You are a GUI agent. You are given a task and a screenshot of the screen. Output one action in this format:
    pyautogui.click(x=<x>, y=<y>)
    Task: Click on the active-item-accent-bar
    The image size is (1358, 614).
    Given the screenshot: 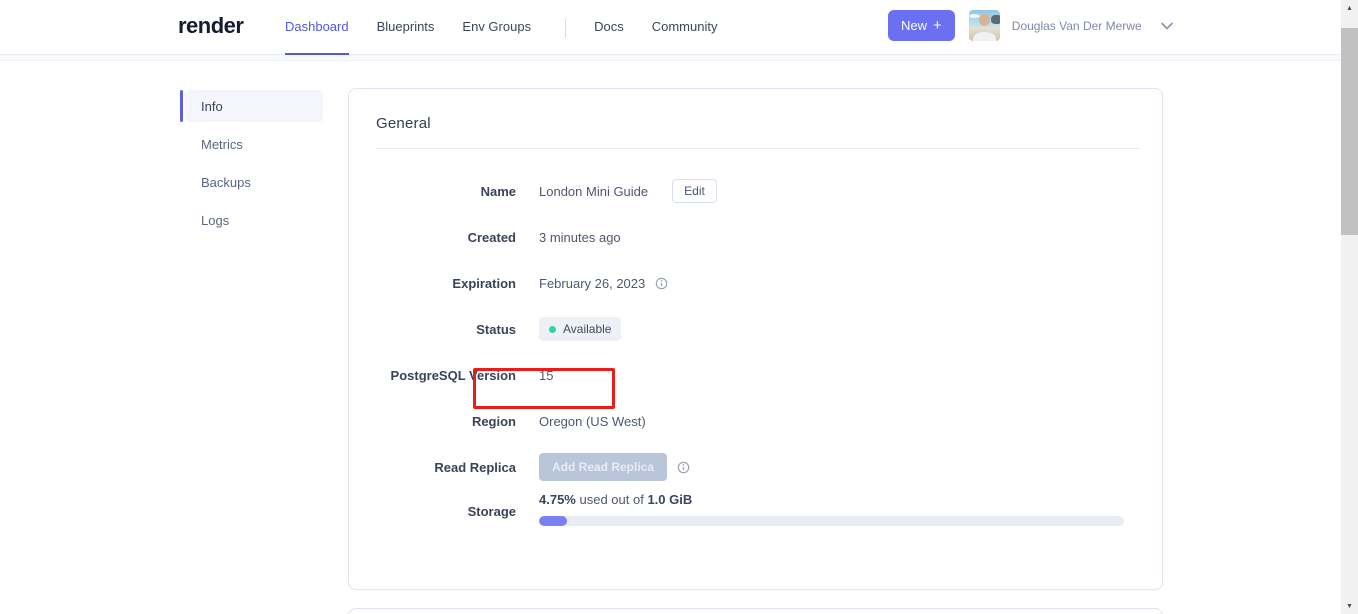 What is the action you would take?
    pyautogui.click(x=181, y=106)
    